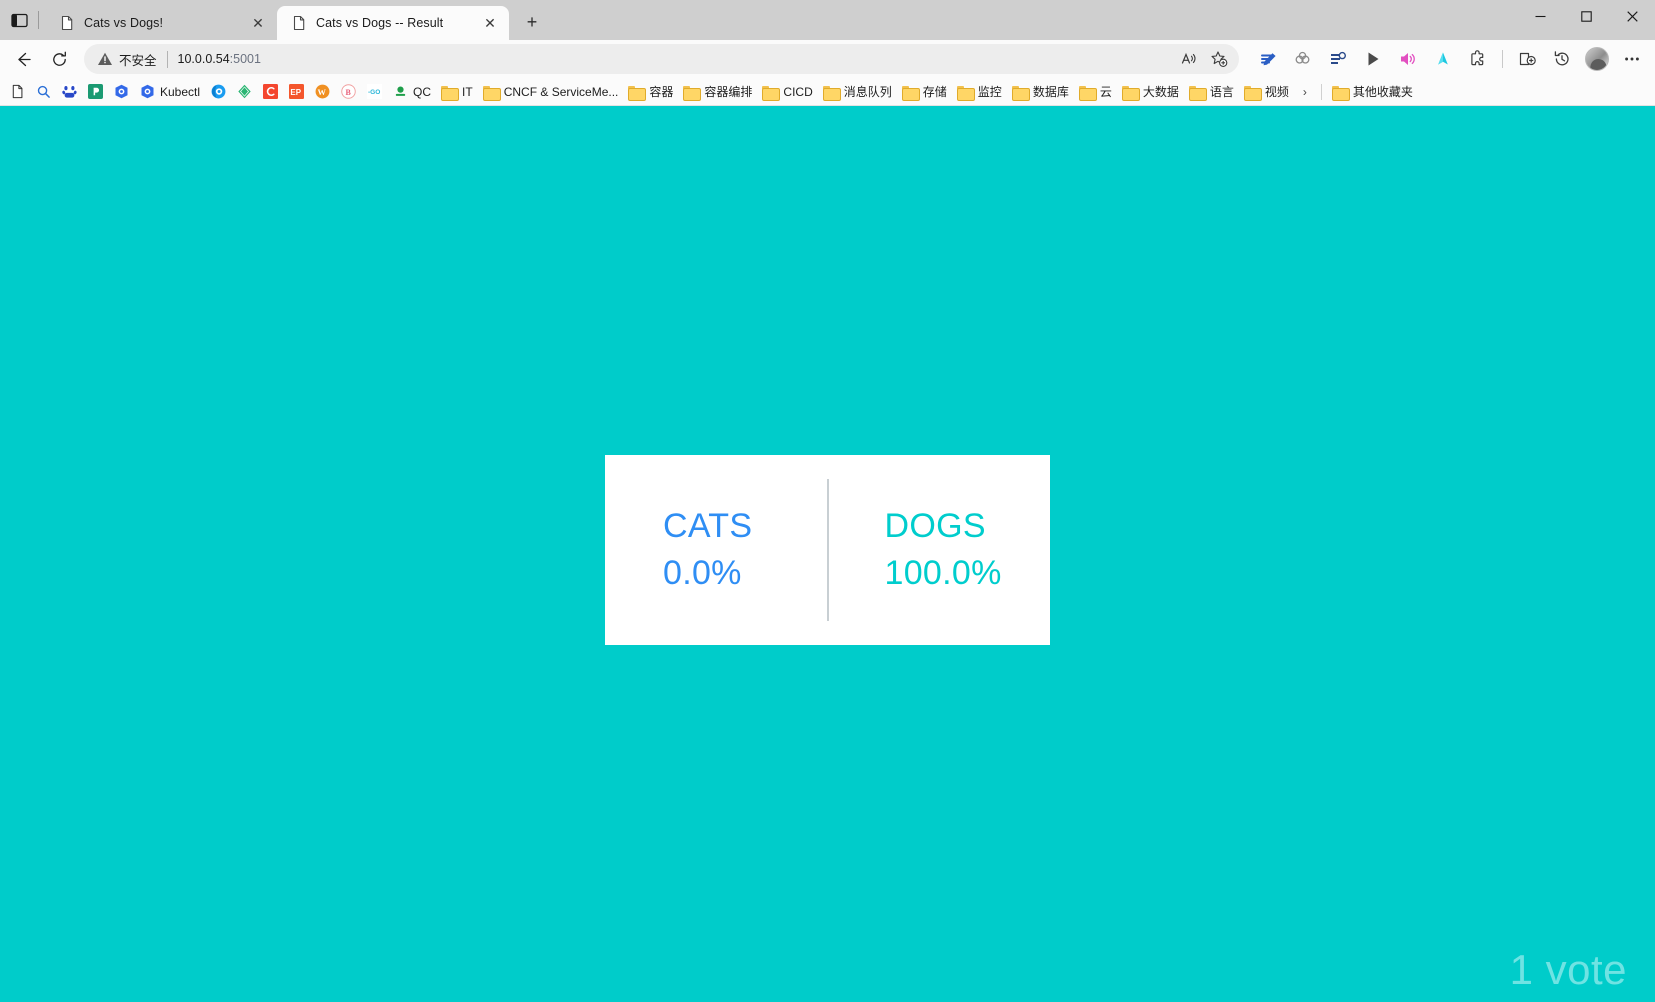  I want to click on copilot-icon-button, so click(1443, 59).